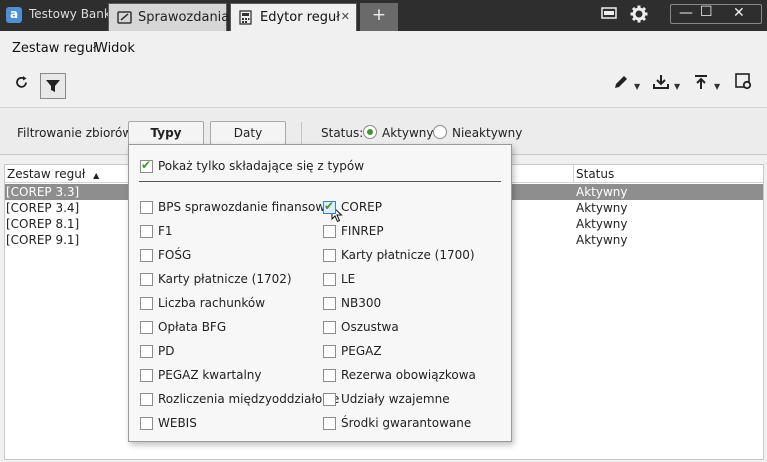 This screenshot has width=767, height=462. What do you see at coordinates (661, 86) in the screenshot?
I see `download-icon` at bounding box center [661, 86].